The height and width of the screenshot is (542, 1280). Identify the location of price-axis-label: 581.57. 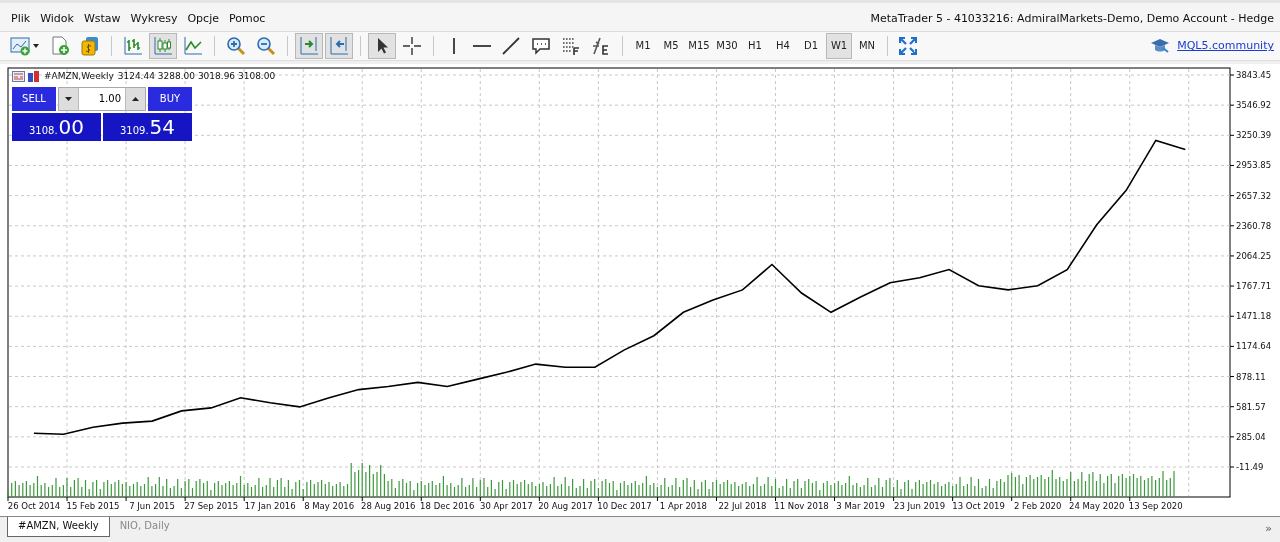
(1251, 406).